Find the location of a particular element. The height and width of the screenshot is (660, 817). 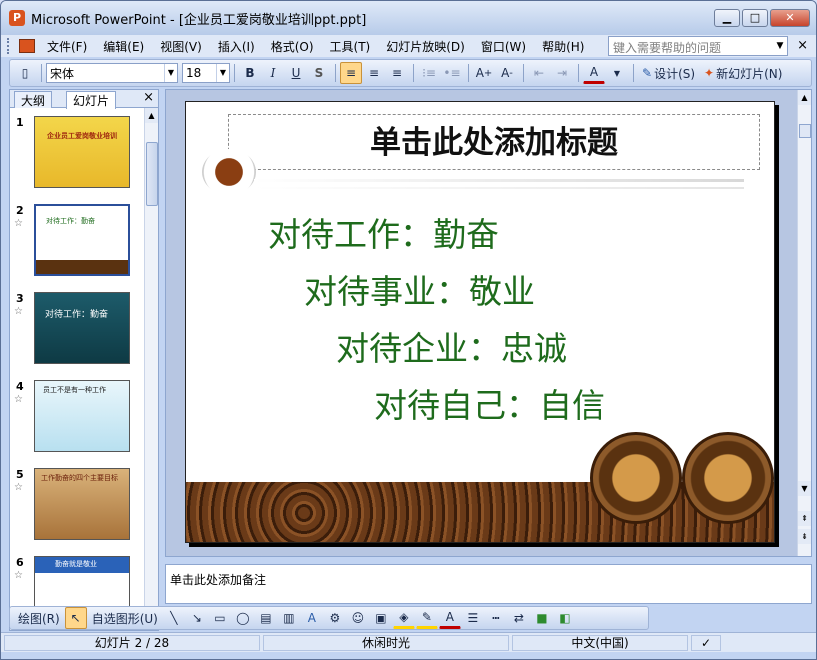

toolbar-grip is located at coordinates (9, 46).